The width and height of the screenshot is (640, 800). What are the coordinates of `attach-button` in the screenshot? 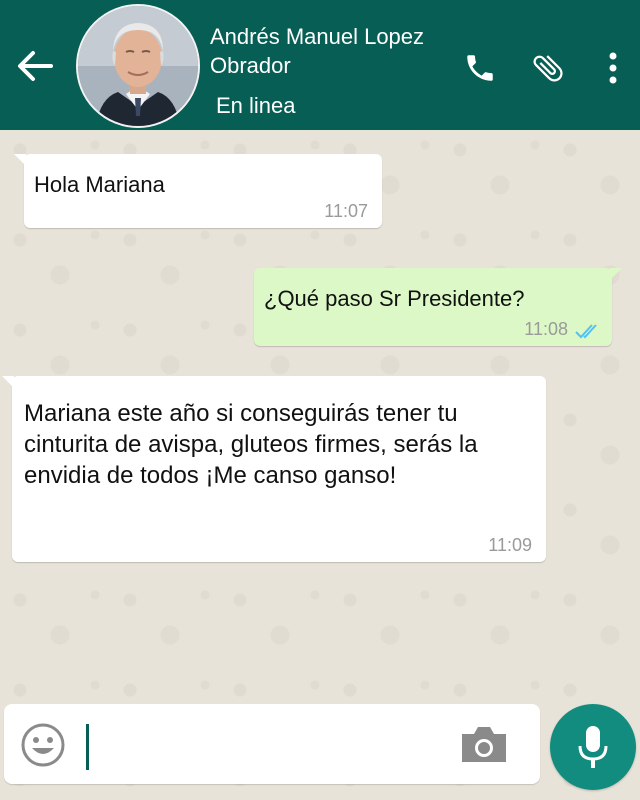 It's located at (548, 68).